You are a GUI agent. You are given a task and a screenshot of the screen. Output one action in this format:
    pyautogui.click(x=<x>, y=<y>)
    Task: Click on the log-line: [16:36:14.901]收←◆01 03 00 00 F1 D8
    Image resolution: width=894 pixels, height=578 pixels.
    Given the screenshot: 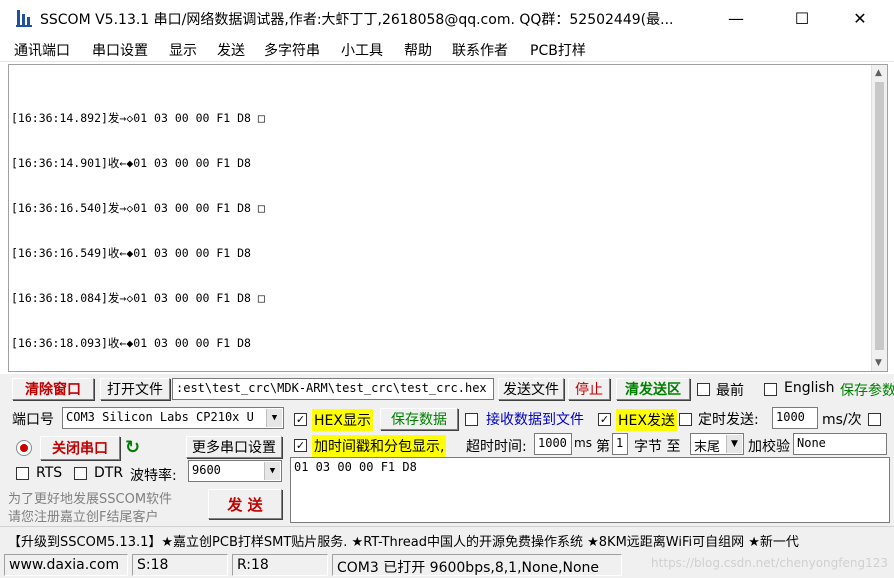 What is the action you would take?
    pyautogui.click(x=131, y=163)
    